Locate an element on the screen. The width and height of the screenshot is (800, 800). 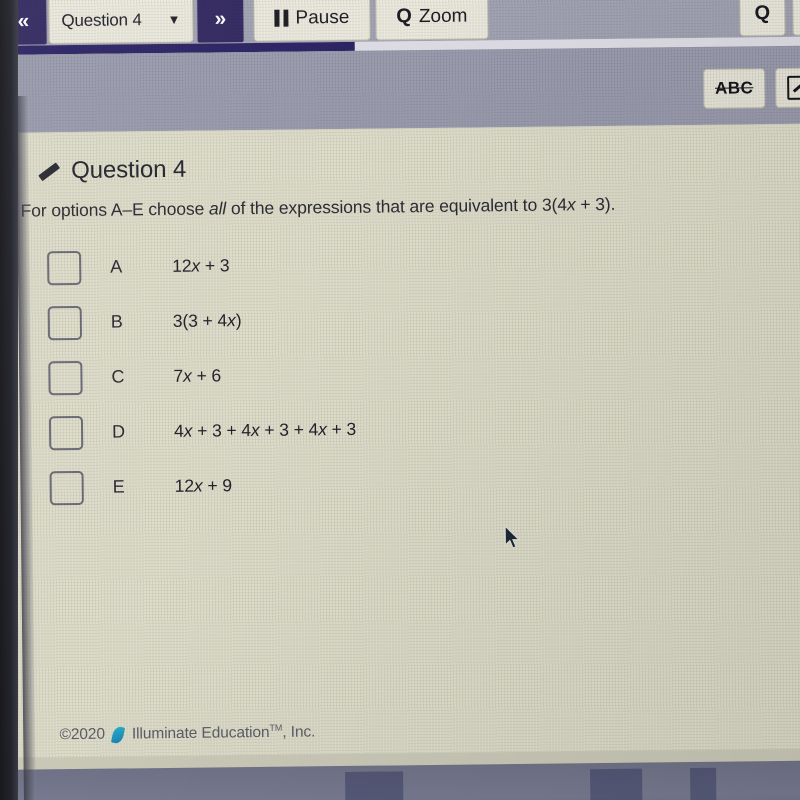
illuminate-leaf-logo is located at coordinates (118, 734).